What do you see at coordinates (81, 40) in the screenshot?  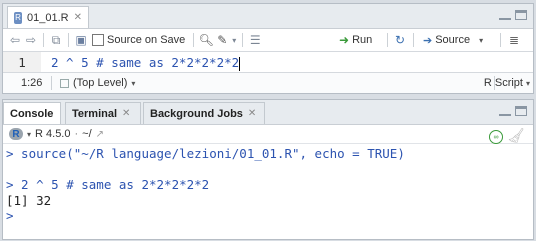 I see `save-icon: ▣` at bounding box center [81, 40].